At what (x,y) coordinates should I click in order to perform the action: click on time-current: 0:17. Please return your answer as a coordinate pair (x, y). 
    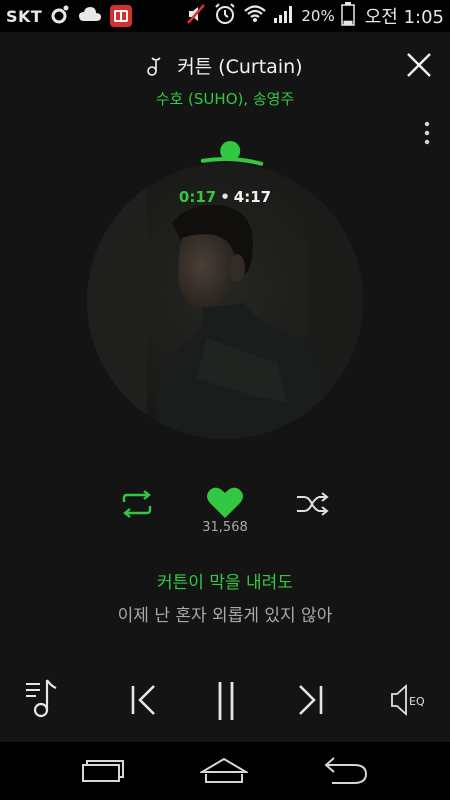
    Looking at the image, I should click on (197, 197).